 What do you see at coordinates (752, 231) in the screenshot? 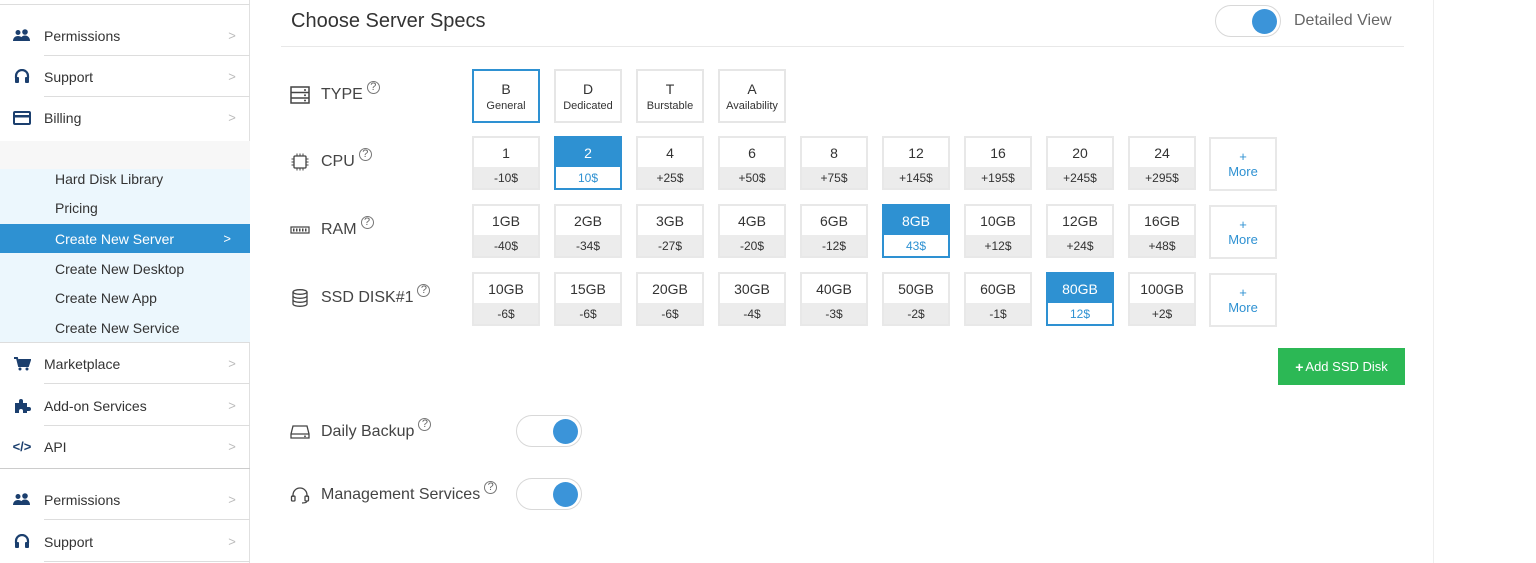
I see `ram-option-4gb: 4GB -20$` at bounding box center [752, 231].